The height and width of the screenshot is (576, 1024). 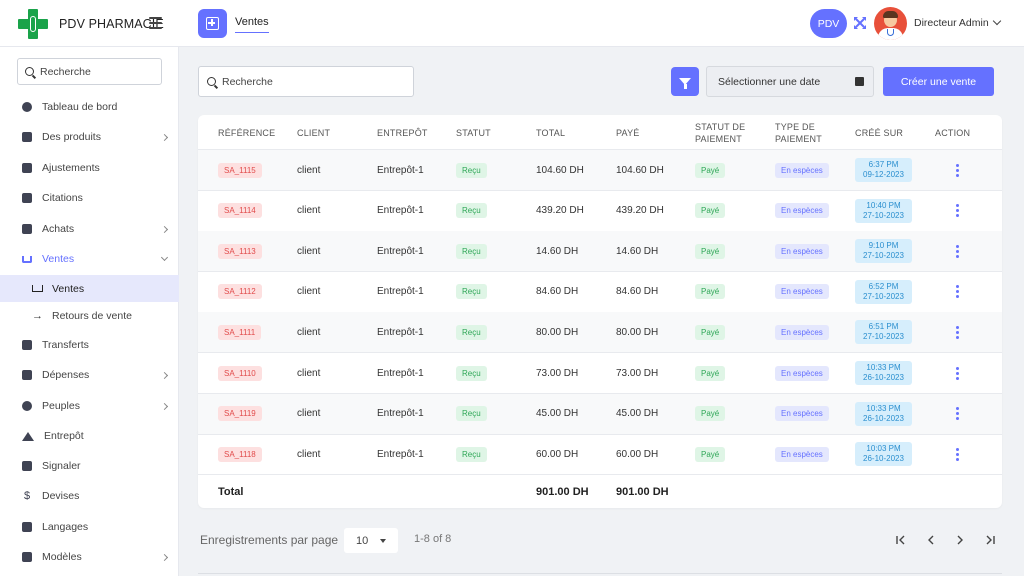 I want to click on col-payment-status: STATUT DE PAIEMENT, so click(x=720, y=132).